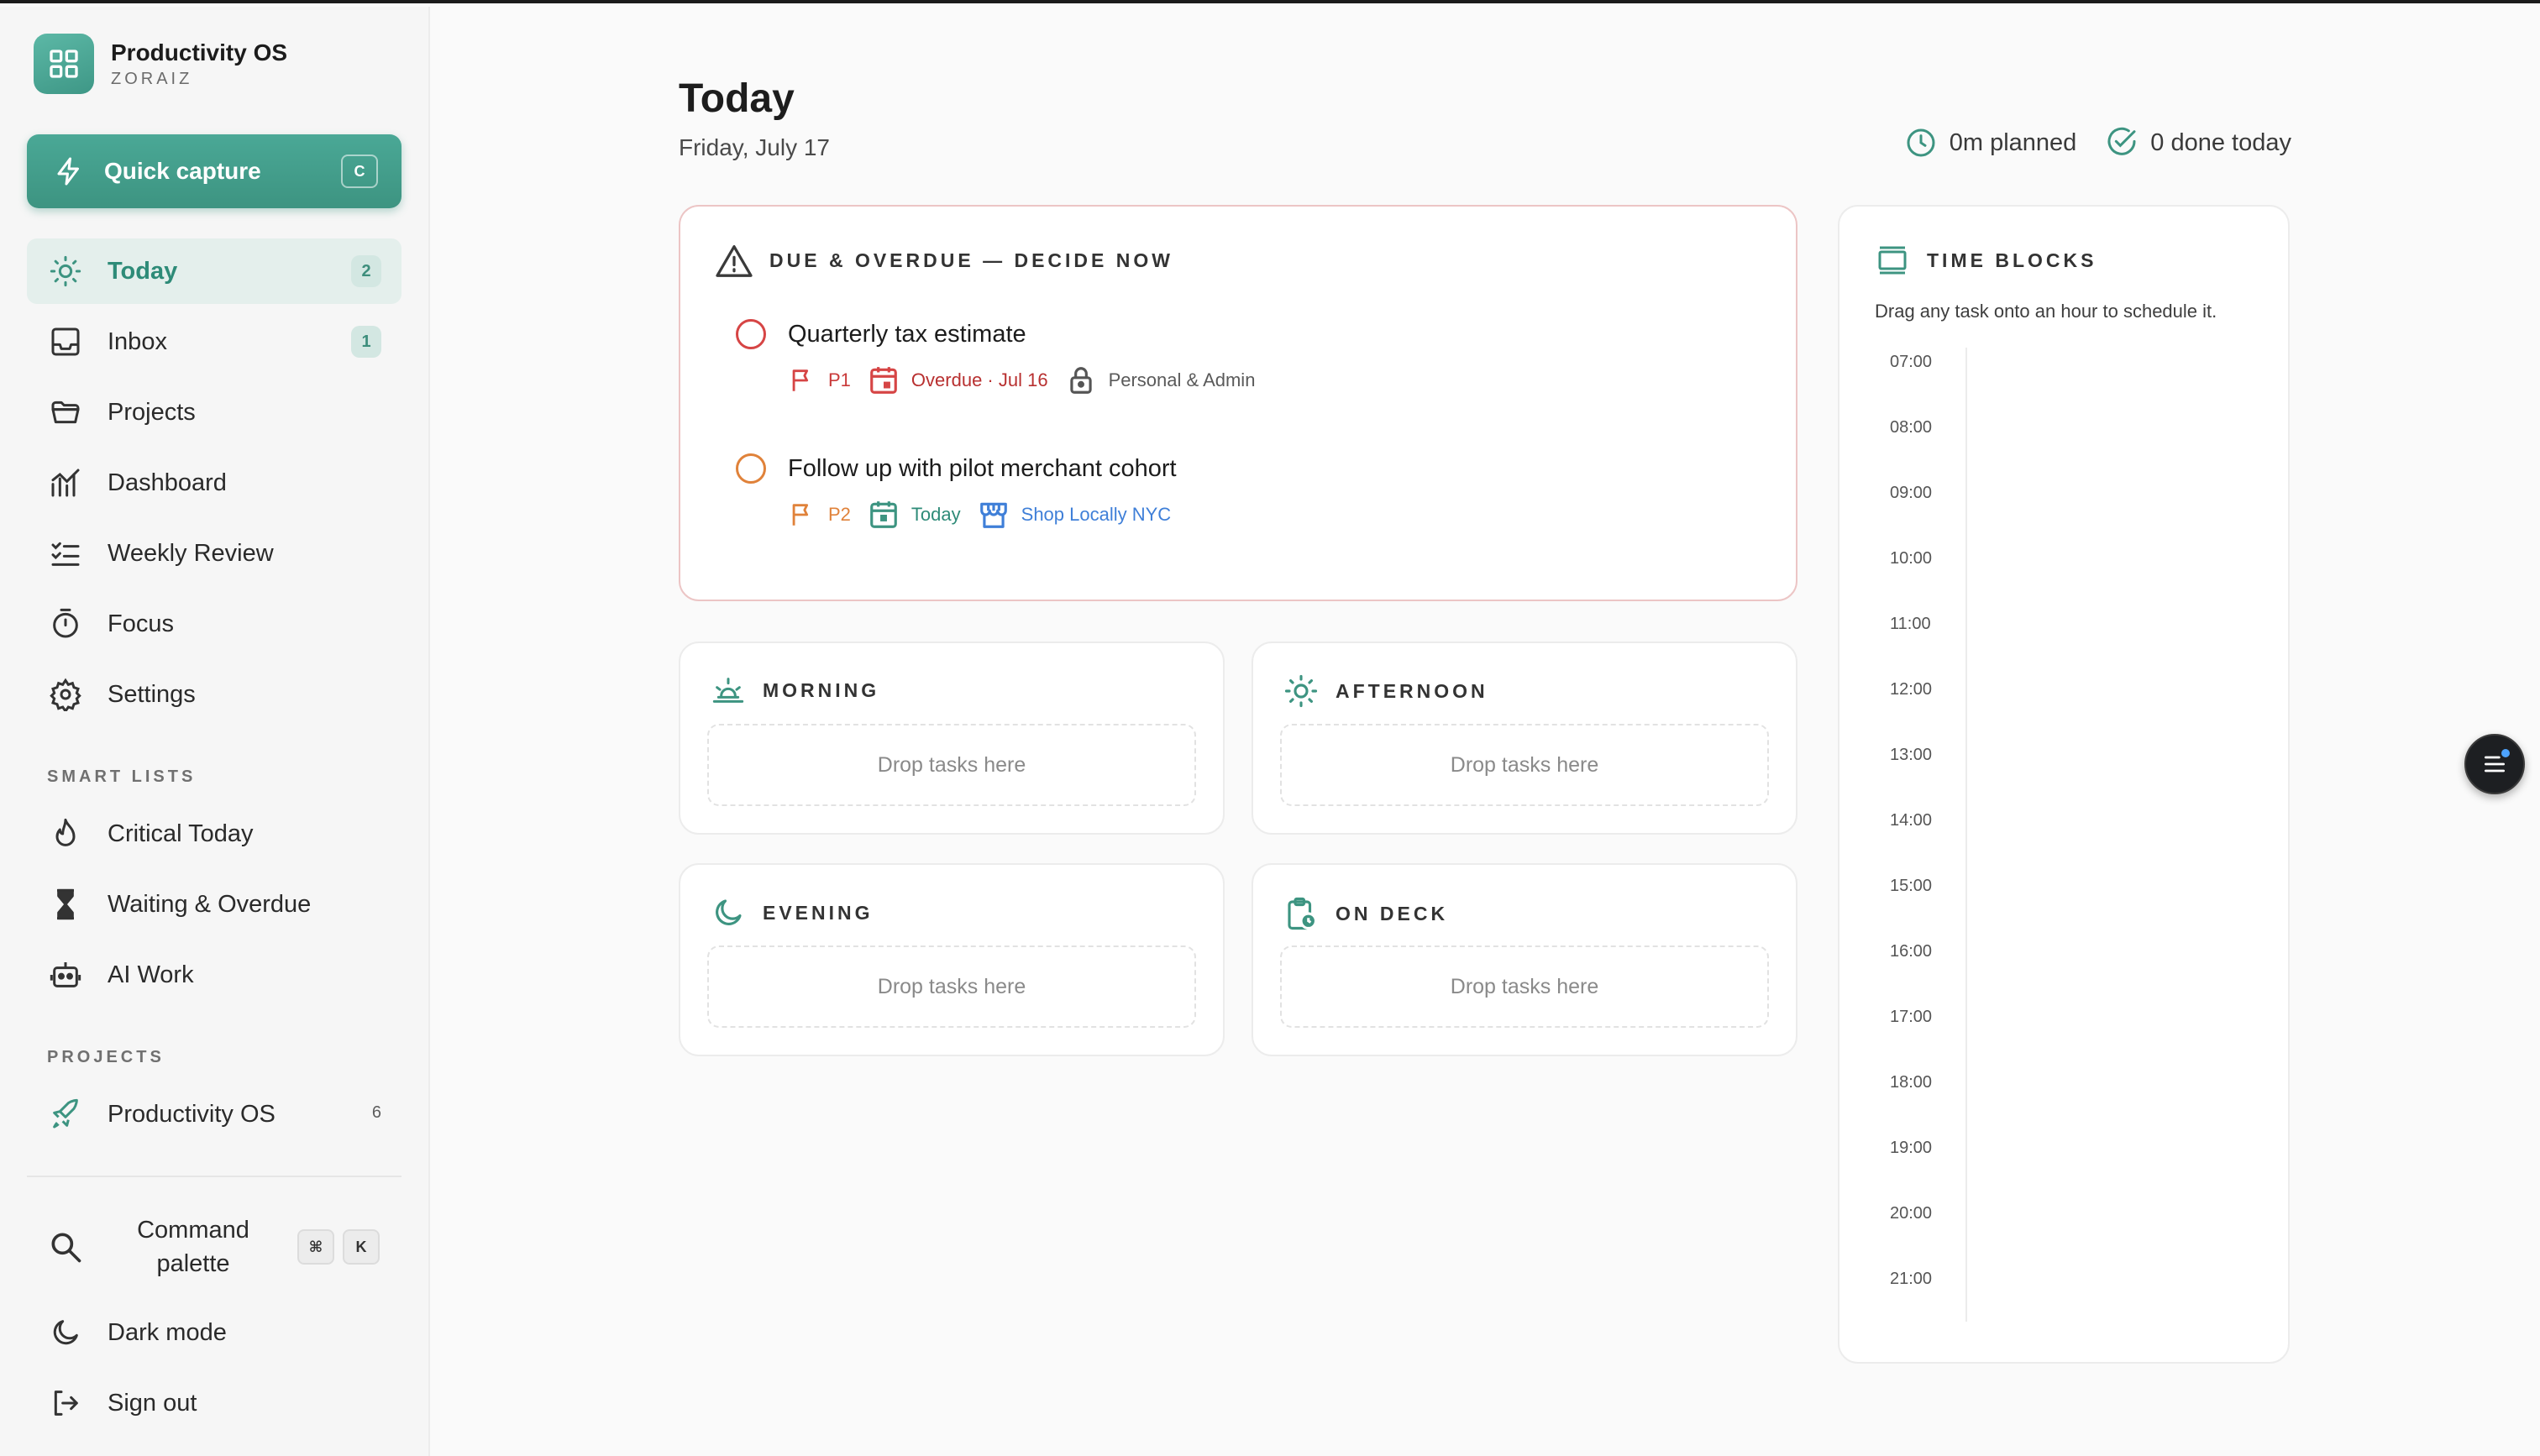 The width and height of the screenshot is (2540, 1456). Describe the element at coordinates (737, 98) in the screenshot. I see `page-title: Today` at that location.